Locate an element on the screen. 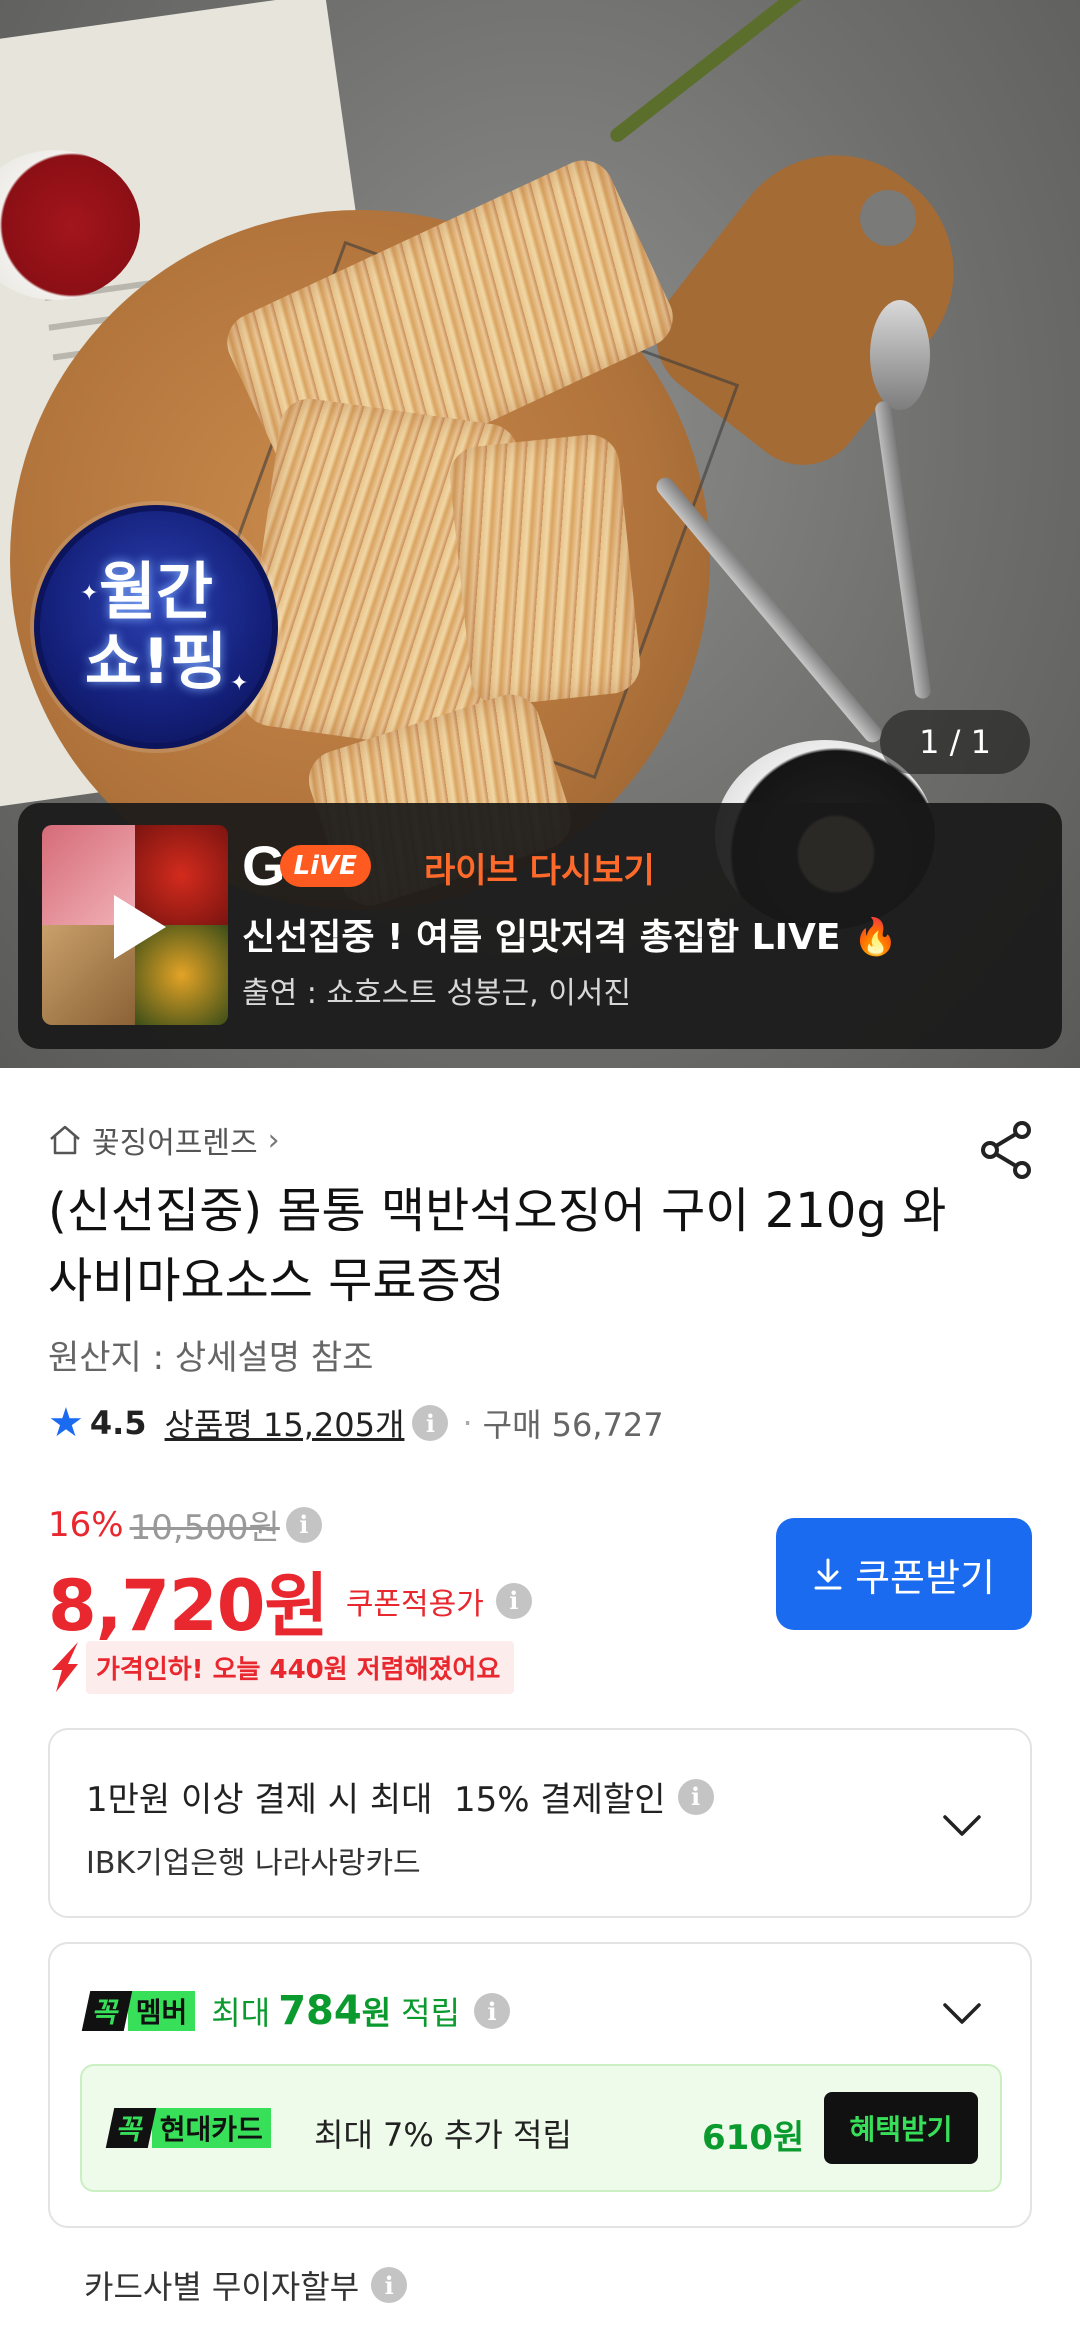  kkok-member-tag: 꼭 멤버 is located at coordinates (138, 2011).